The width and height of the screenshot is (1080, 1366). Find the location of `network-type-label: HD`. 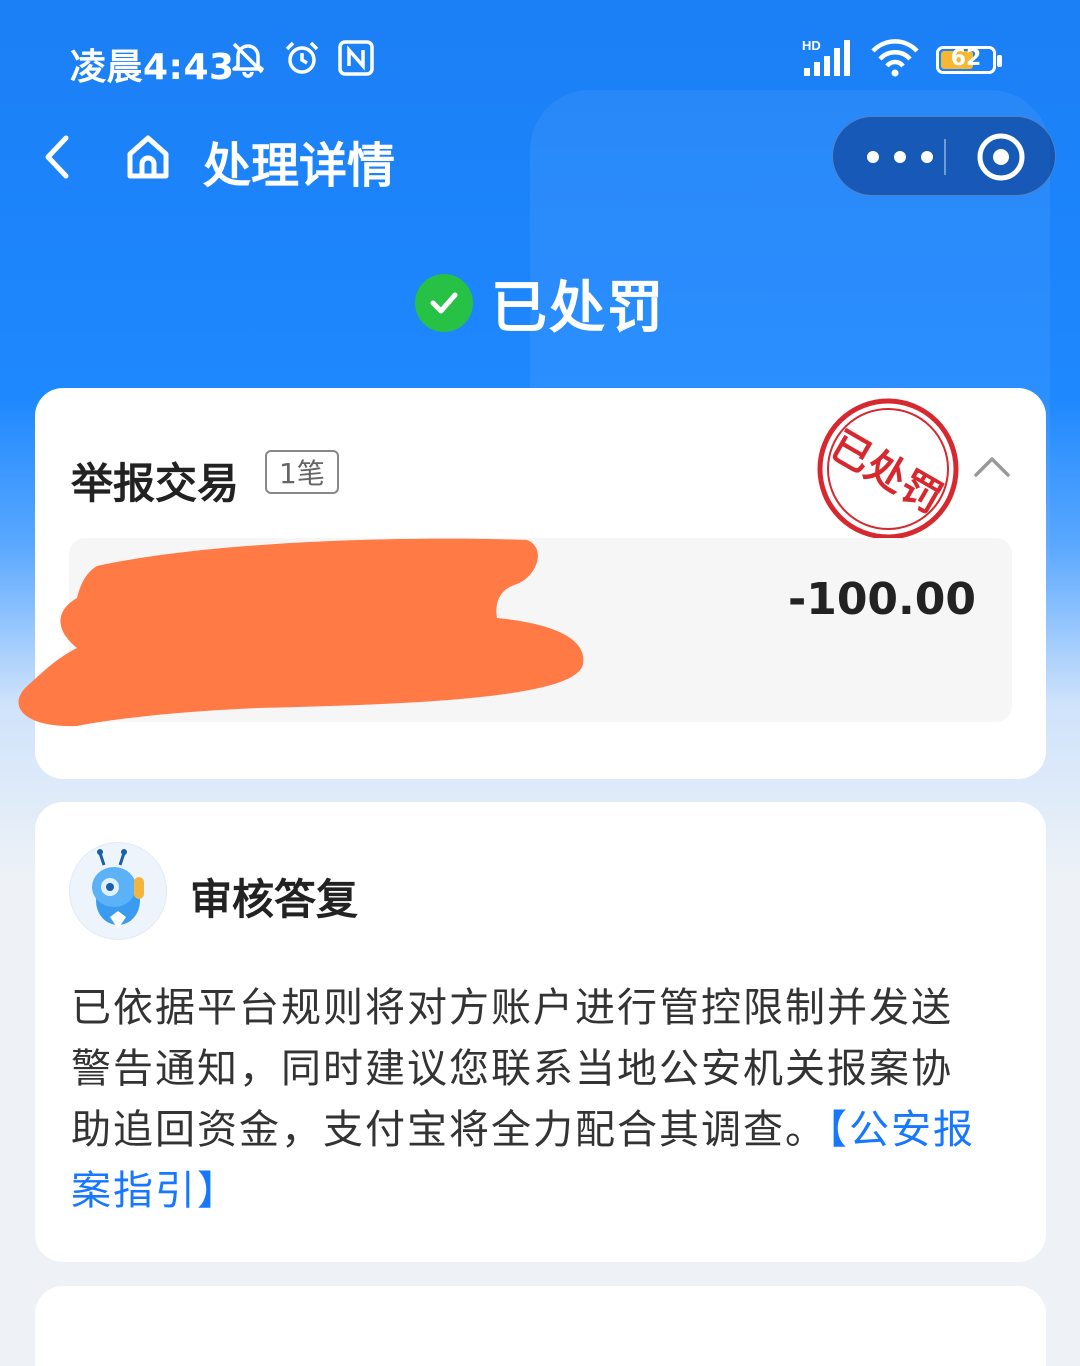

network-type-label: HD is located at coordinates (811, 45).